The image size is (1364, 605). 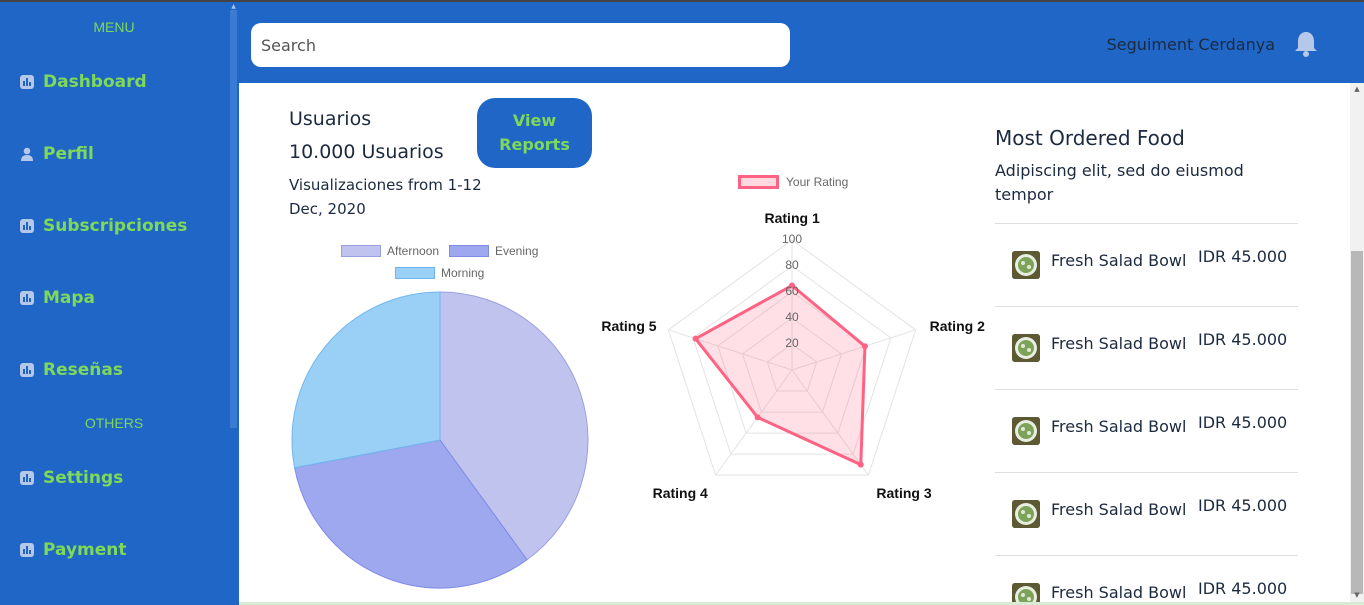 I want to click on radar-axis-label-rating-4: Rating 4, so click(x=680, y=493).